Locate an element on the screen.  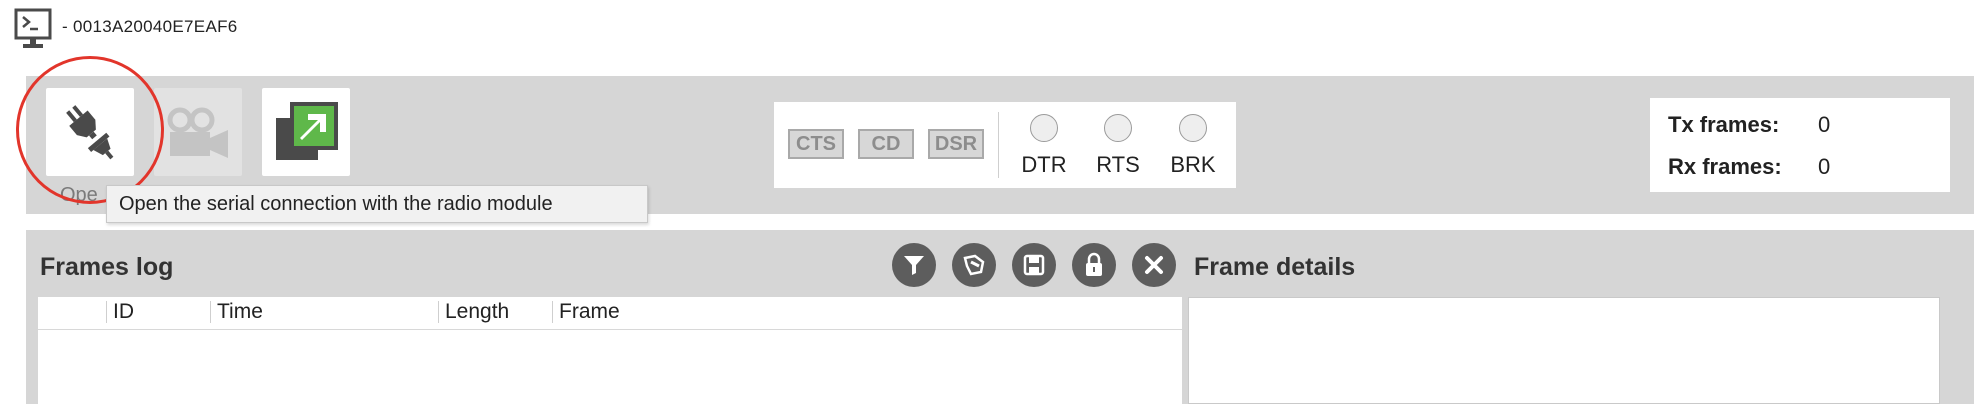
column-length: Length is located at coordinates (473, 312).